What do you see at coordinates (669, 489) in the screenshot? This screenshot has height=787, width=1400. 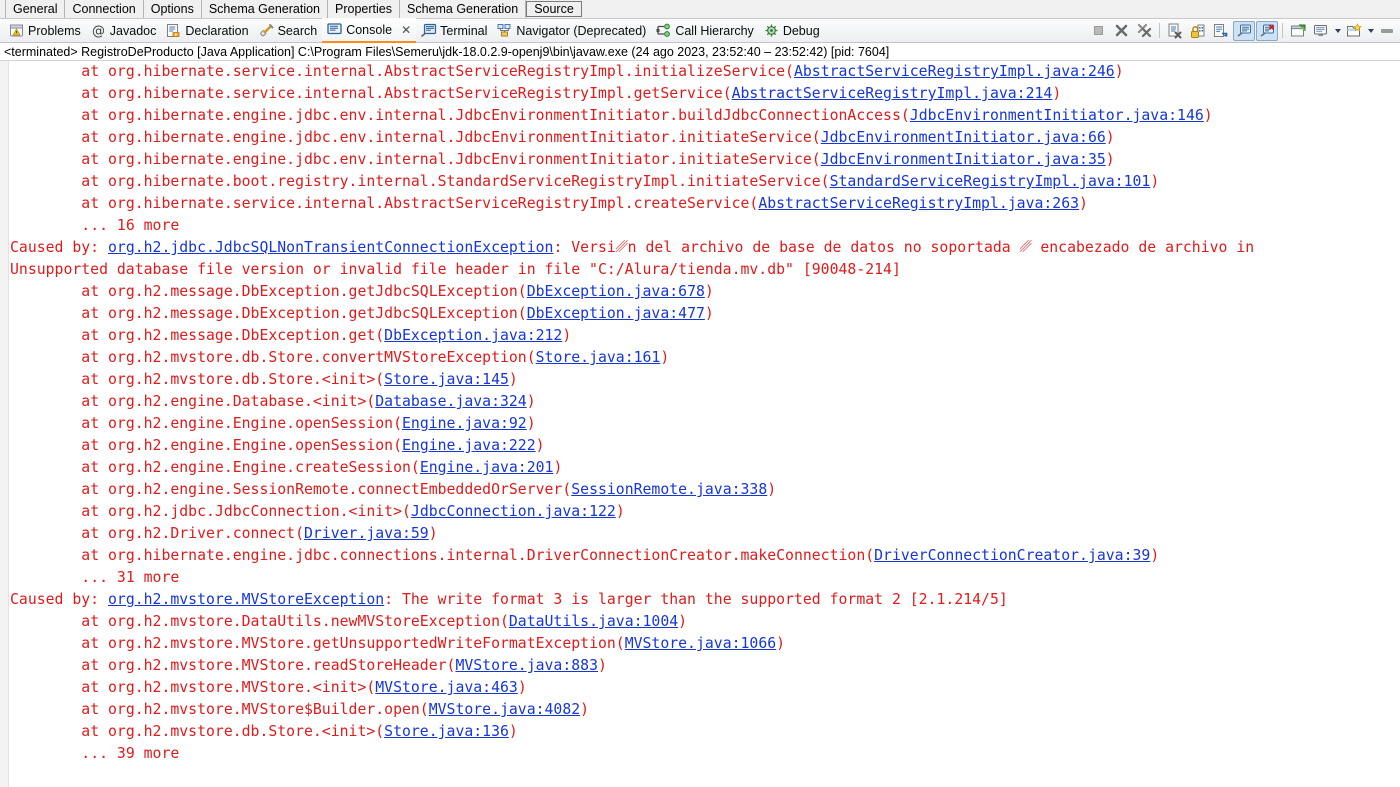 I see `stack-trace-link: SessionRemote.java:338` at bounding box center [669, 489].